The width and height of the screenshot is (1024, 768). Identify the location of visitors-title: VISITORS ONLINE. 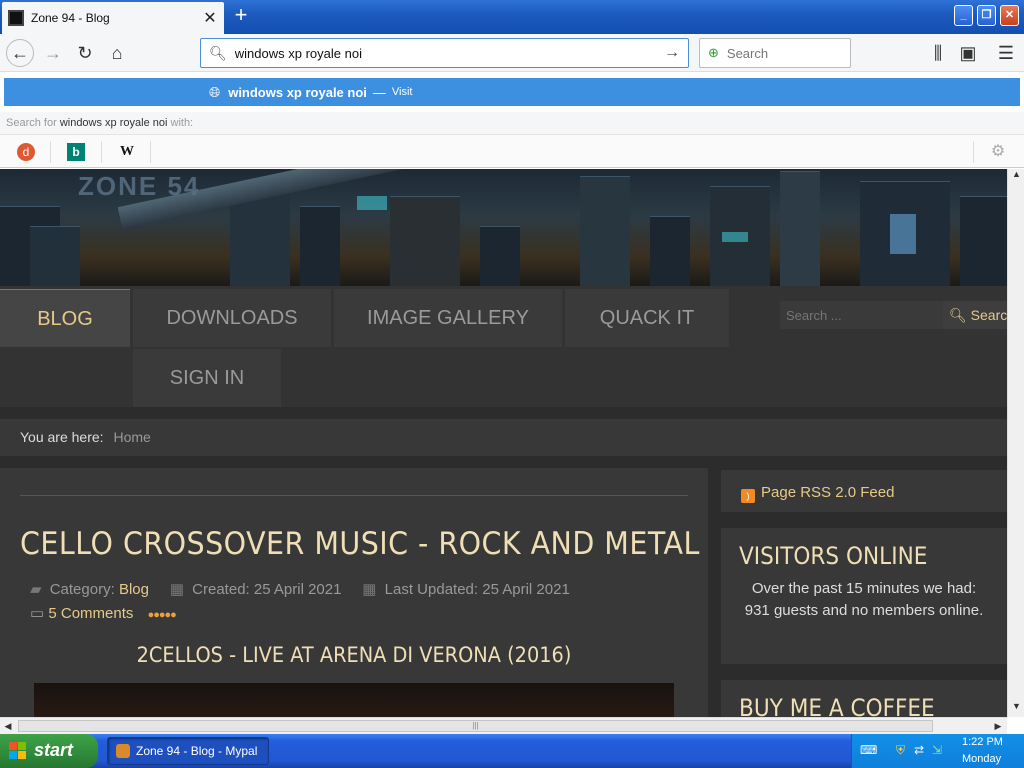
(833, 556).